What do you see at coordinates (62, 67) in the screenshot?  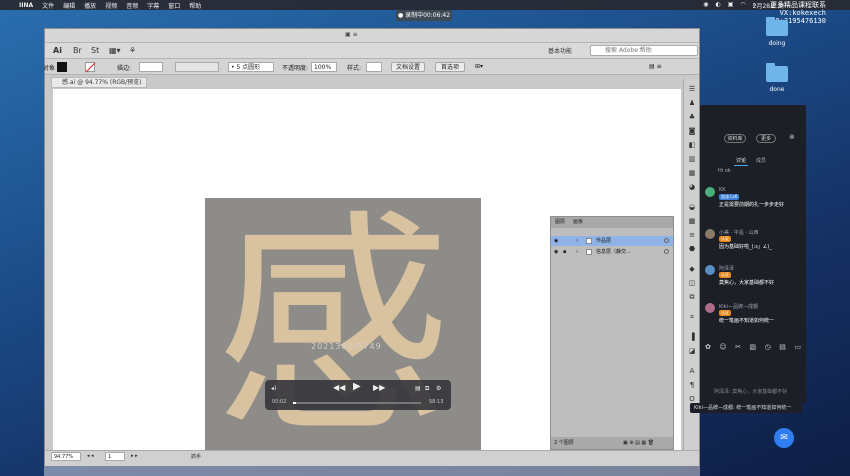 I see `fill-swatch` at bounding box center [62, 67].